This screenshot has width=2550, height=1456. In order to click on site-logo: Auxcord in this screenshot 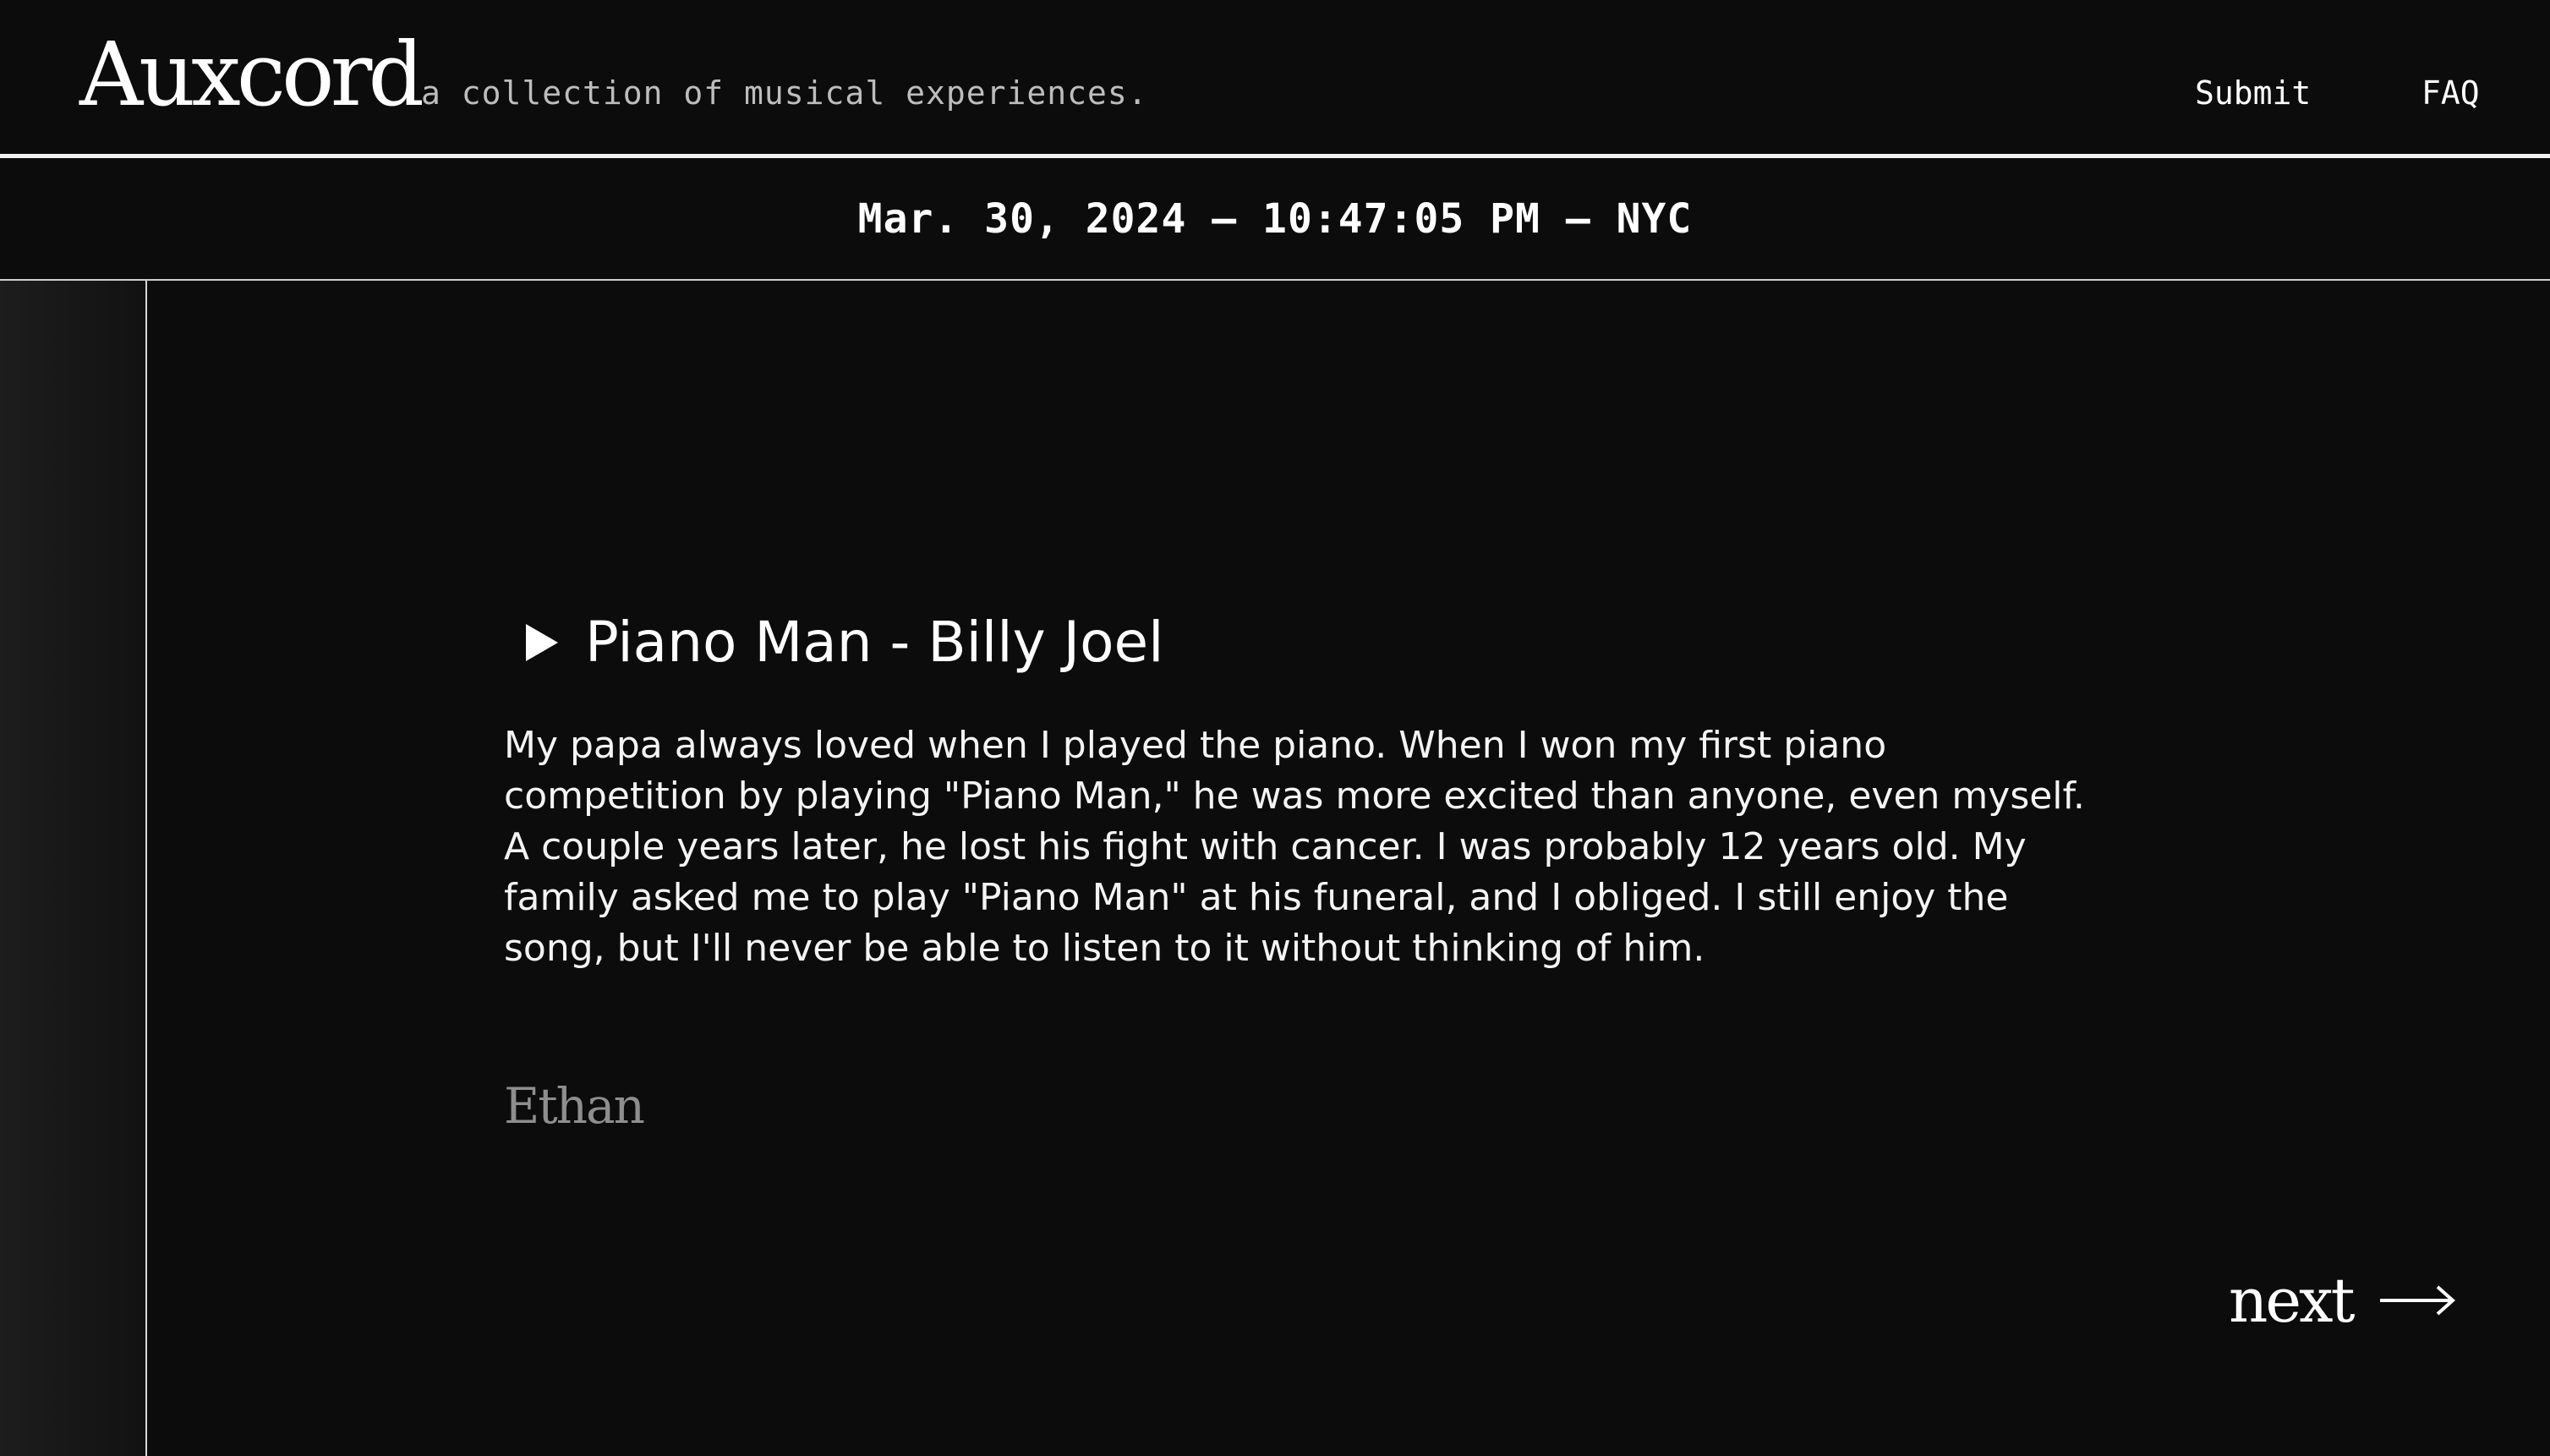, I will do `click(252, 74)`.